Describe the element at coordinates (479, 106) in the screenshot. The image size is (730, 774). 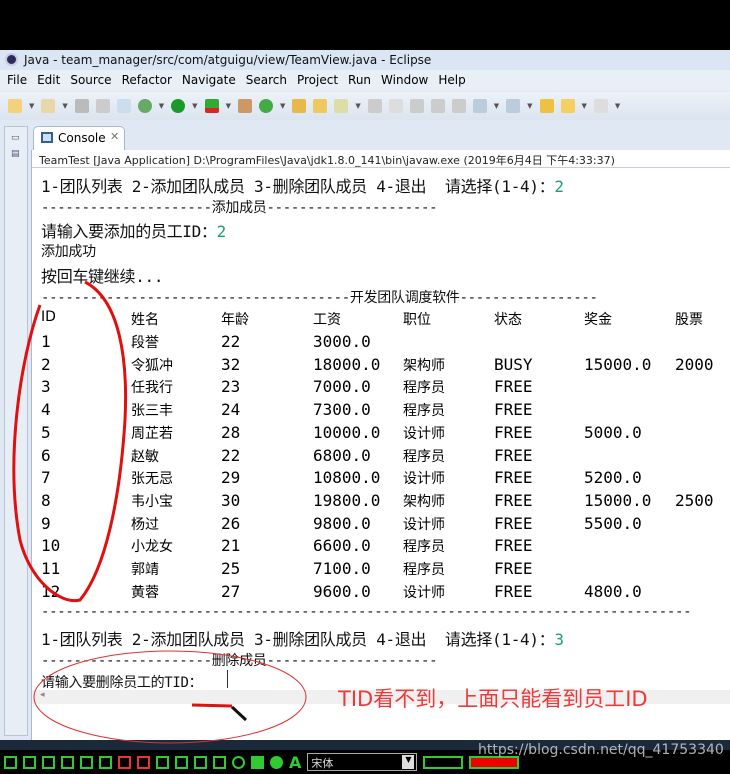
I see `next-annotation-icon` at that location.